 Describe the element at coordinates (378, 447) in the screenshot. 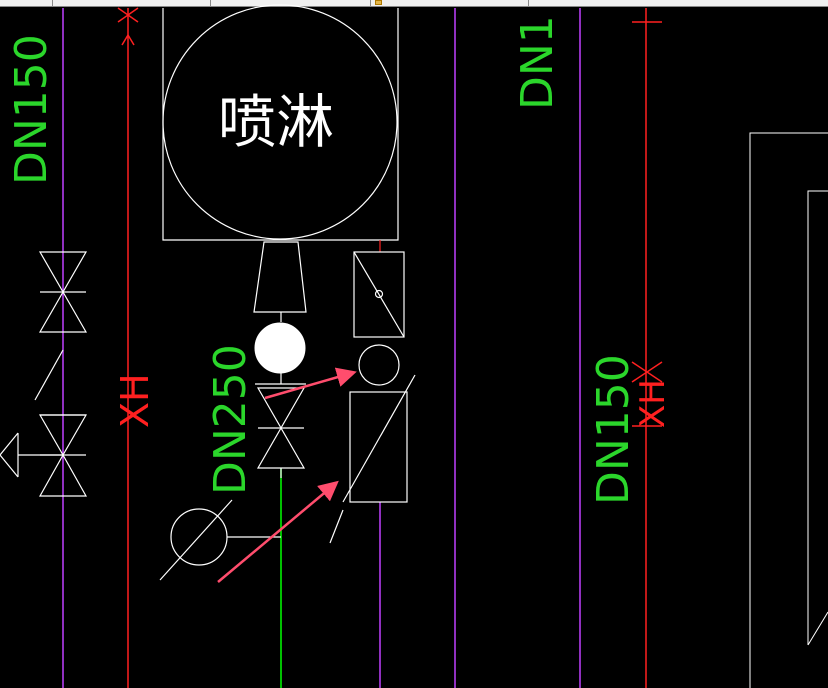

I see `signal-valve-box` at that location.